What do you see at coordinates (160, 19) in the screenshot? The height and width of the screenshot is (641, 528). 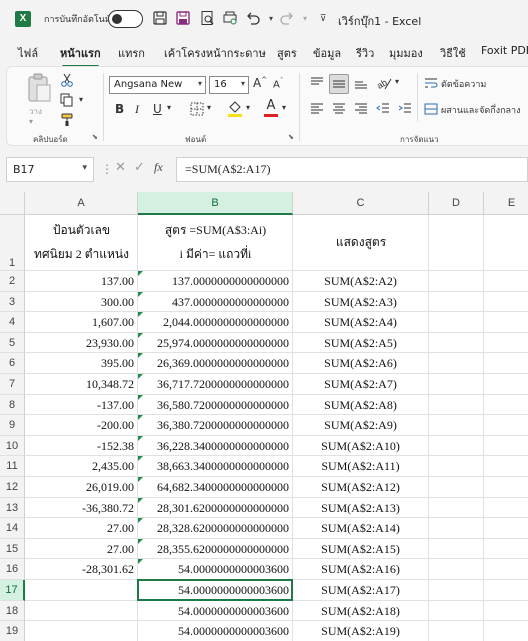 I see `save-icon` at bounding box center [160, 19].